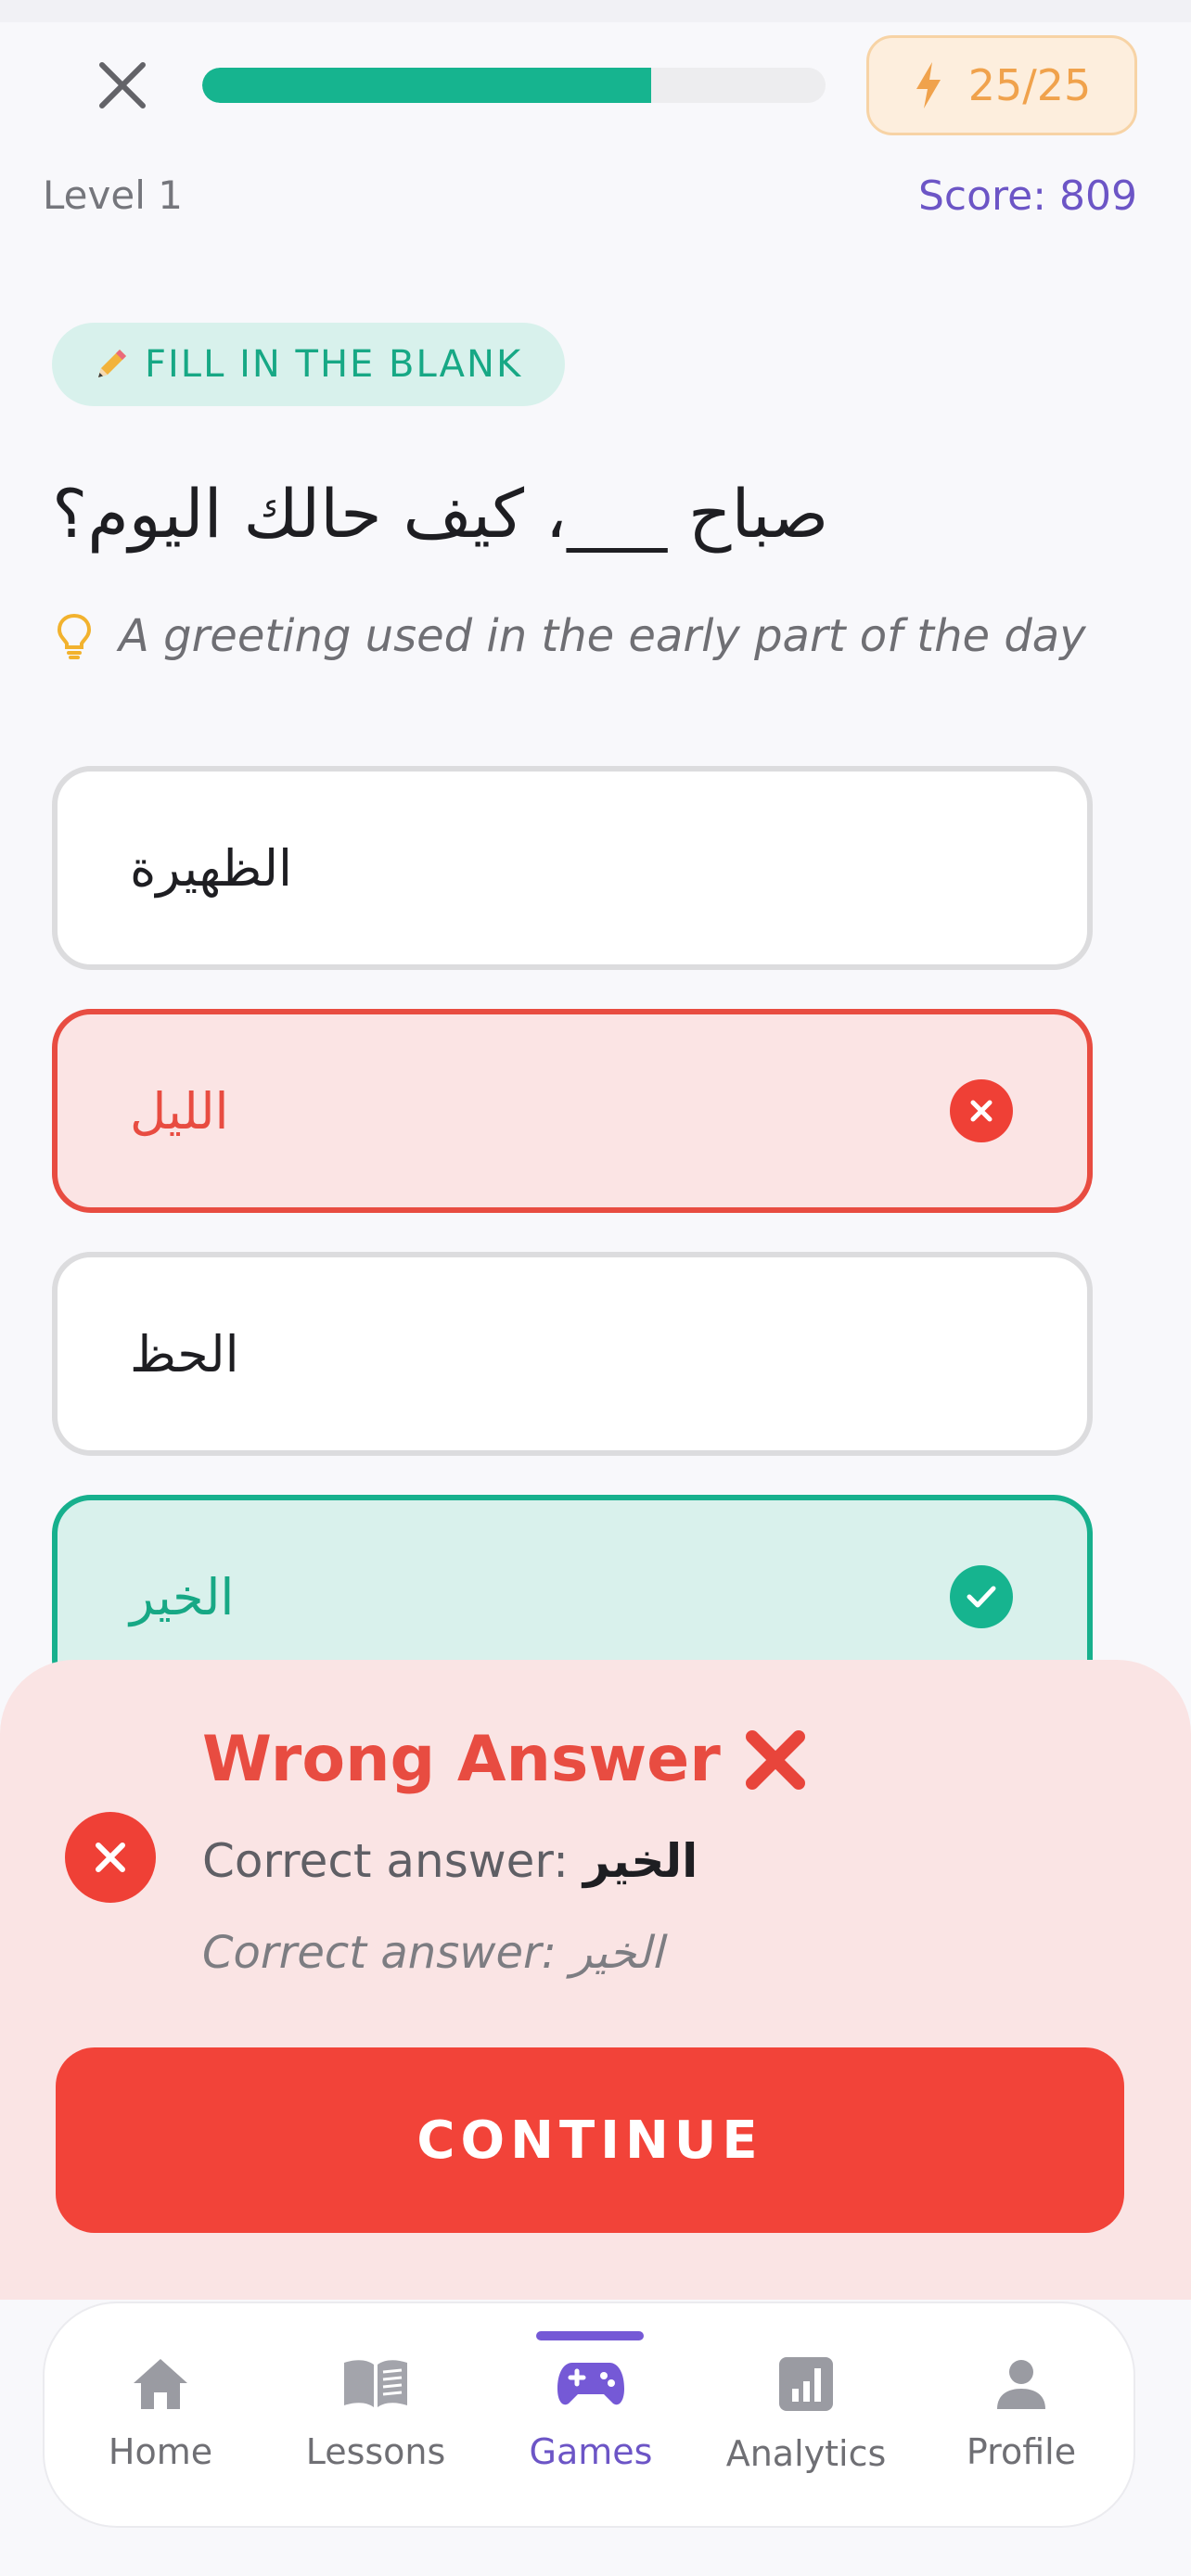  I want to click on nav-item-home: Home, so click(160, 2413).